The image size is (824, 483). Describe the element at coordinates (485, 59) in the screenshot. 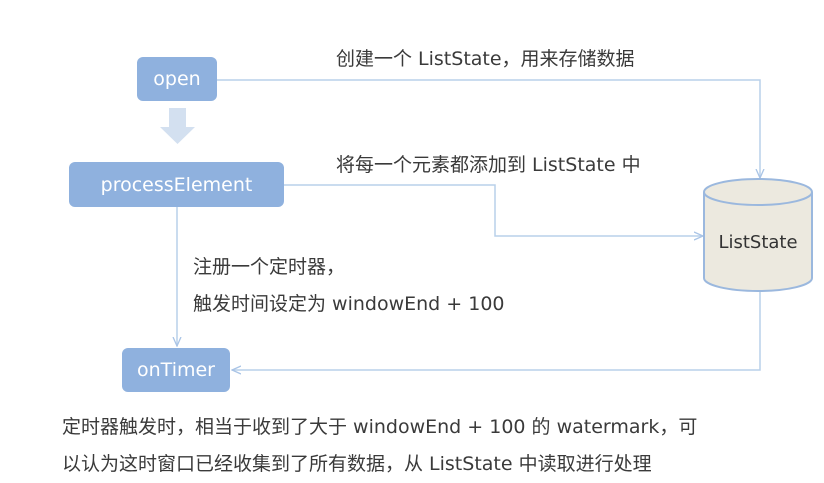

I see `open-to-liststate-label: 创建一个 ListState，用来存储数据` at that location.